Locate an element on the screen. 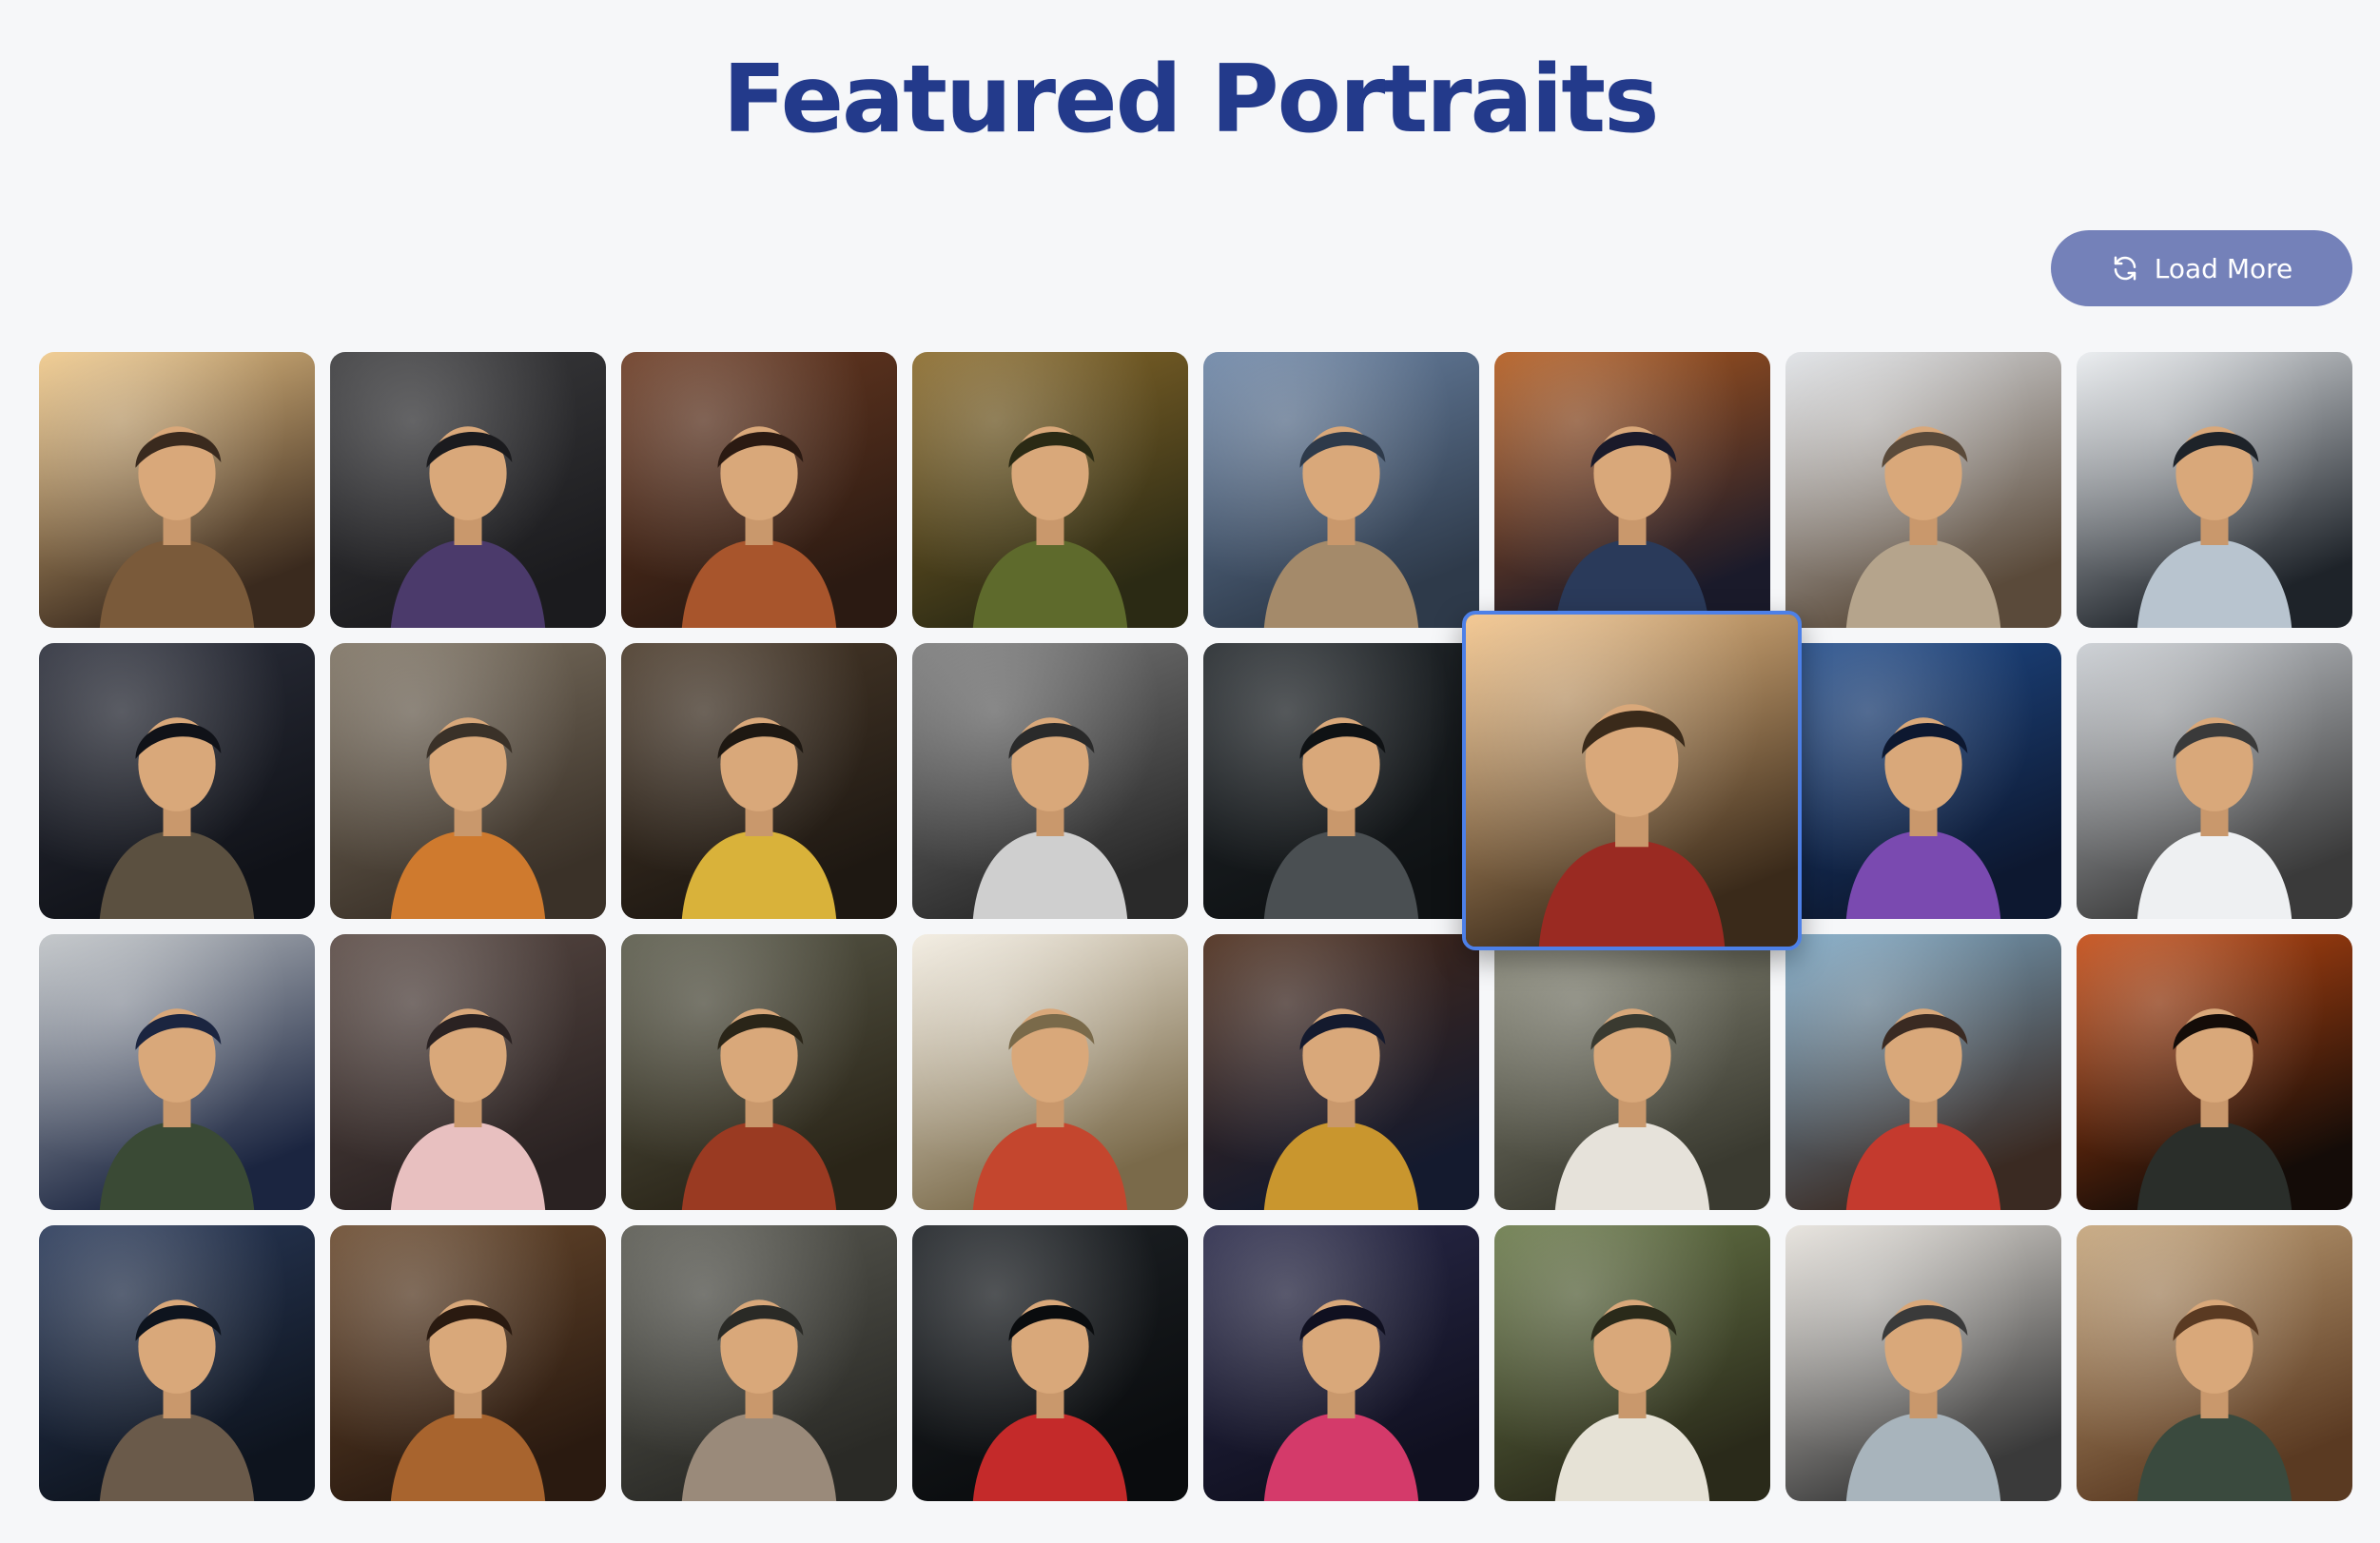 The width and height of the screenshot is (2380, 1543). portrait-woman-airship-cockpit is located at coordinates (177, 1363).